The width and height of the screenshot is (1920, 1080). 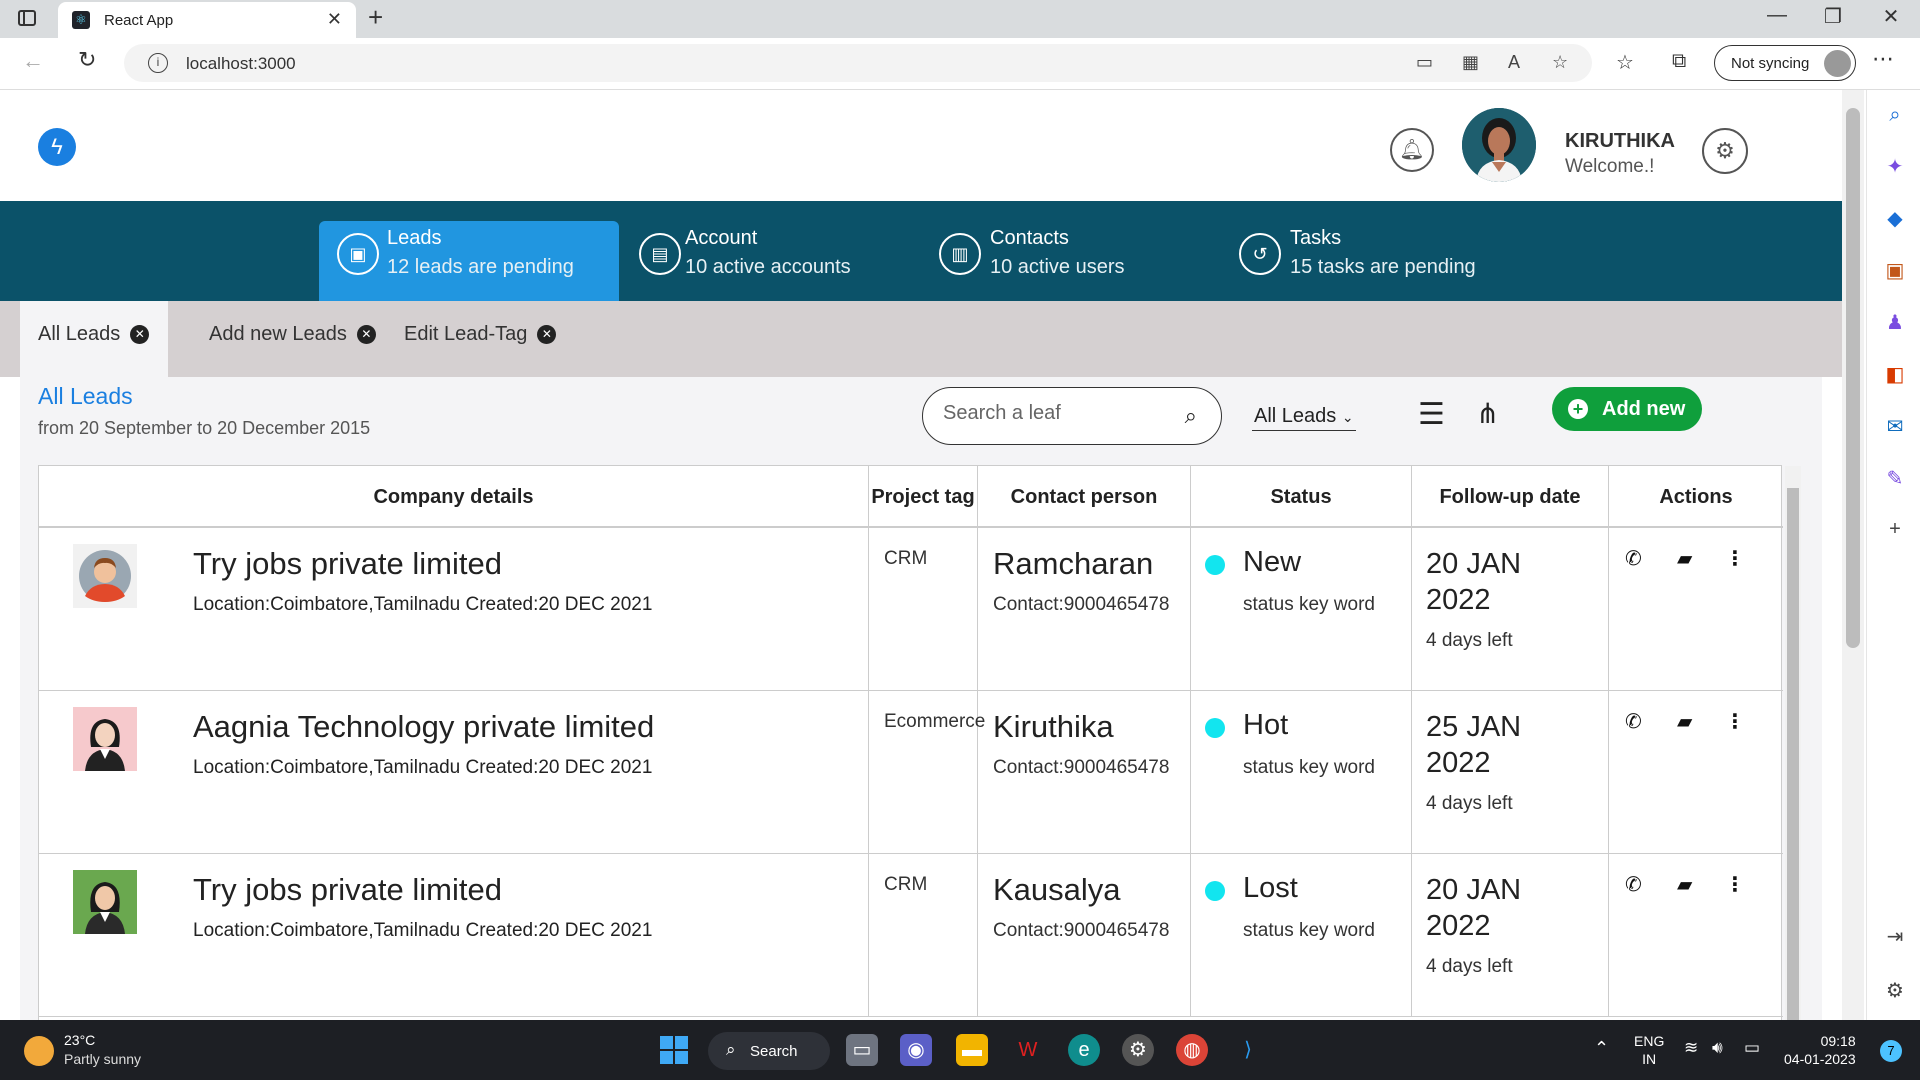 What do you see at coordinates (85, 396) in the screenshot?
I see `page-title: All Leads` at bounding box center [85, 396].